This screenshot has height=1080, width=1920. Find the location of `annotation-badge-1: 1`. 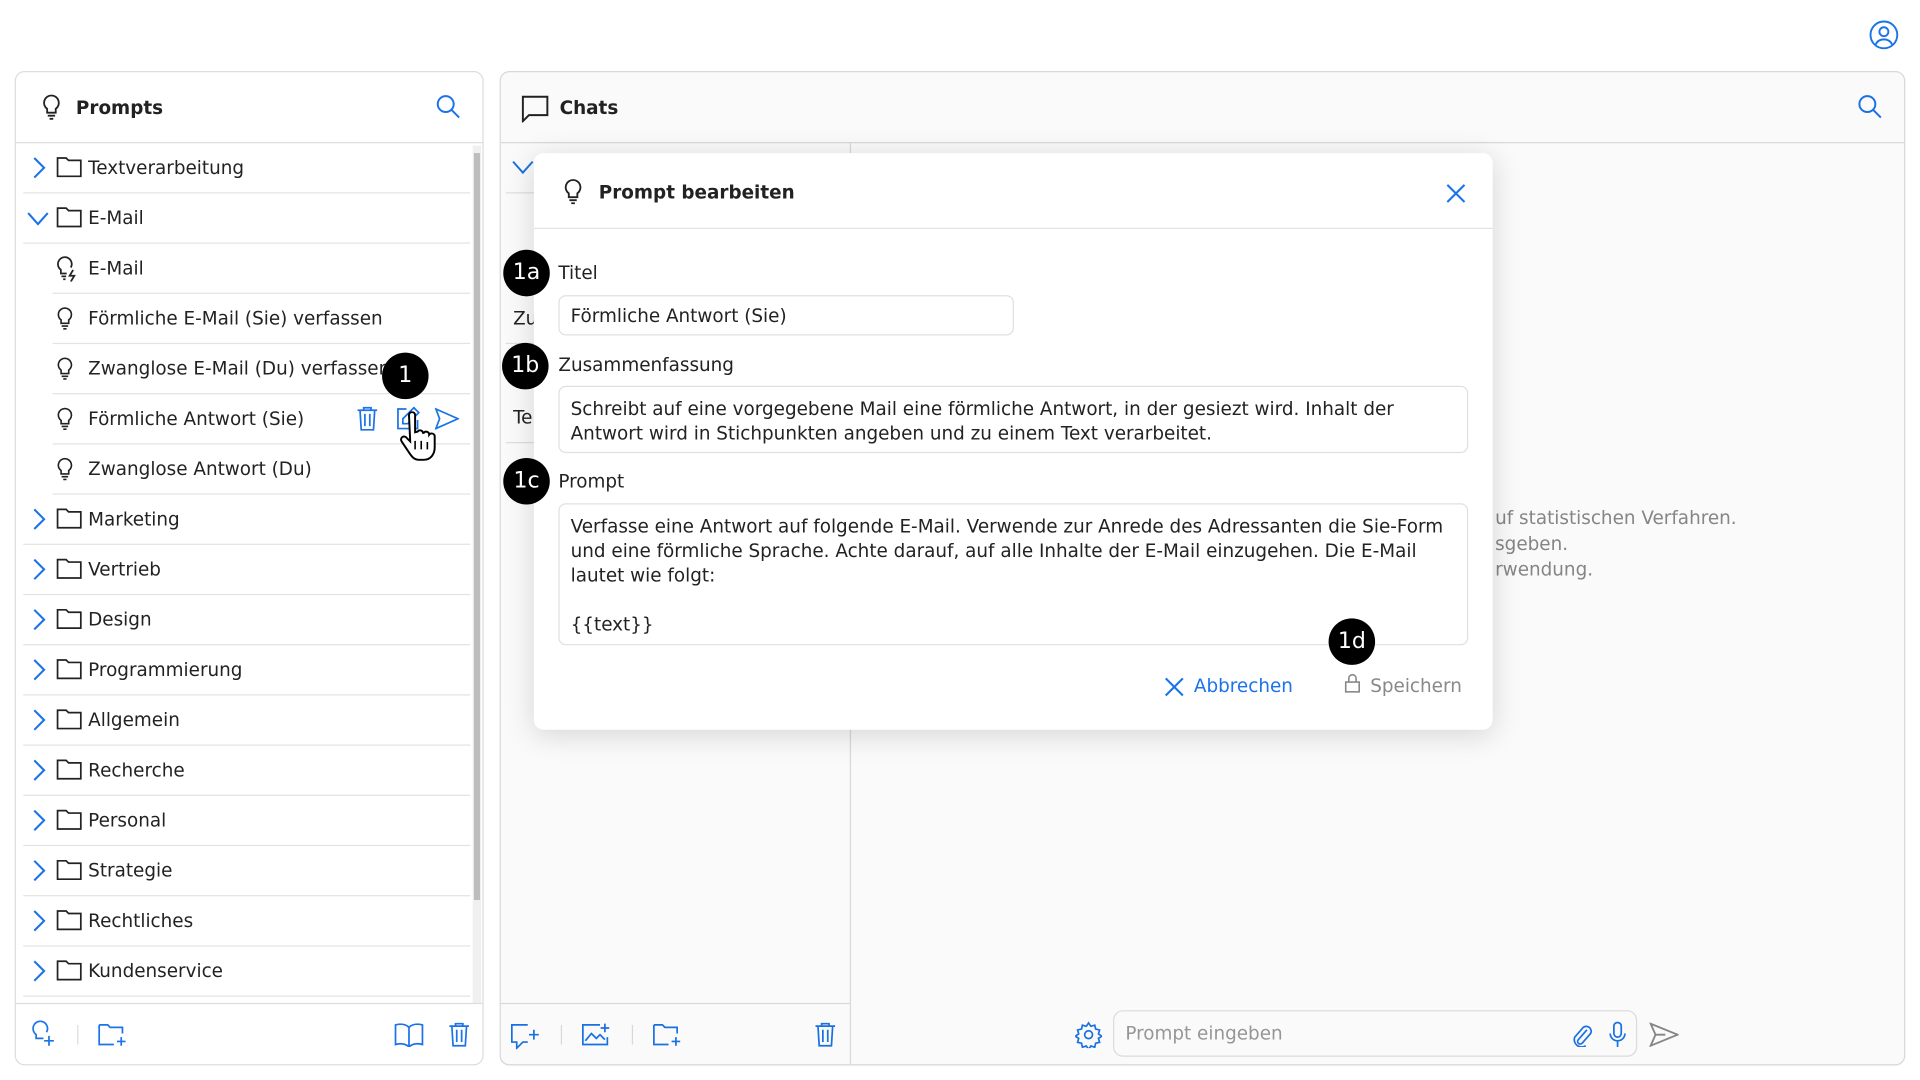

annotation-badge-1: 1 is located at coordinates (405, 376).